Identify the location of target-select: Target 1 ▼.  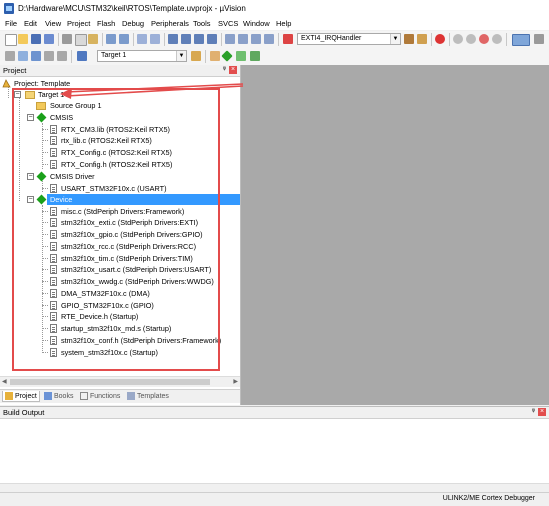
(142, 56).